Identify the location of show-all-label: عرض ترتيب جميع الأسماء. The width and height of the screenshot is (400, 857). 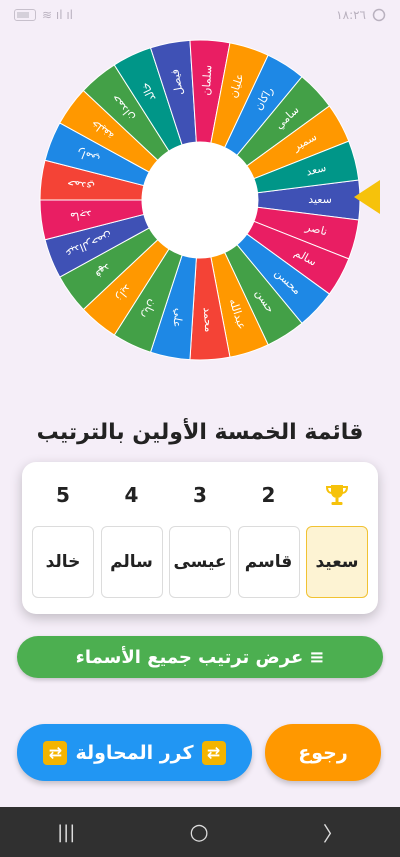
(189, 657).